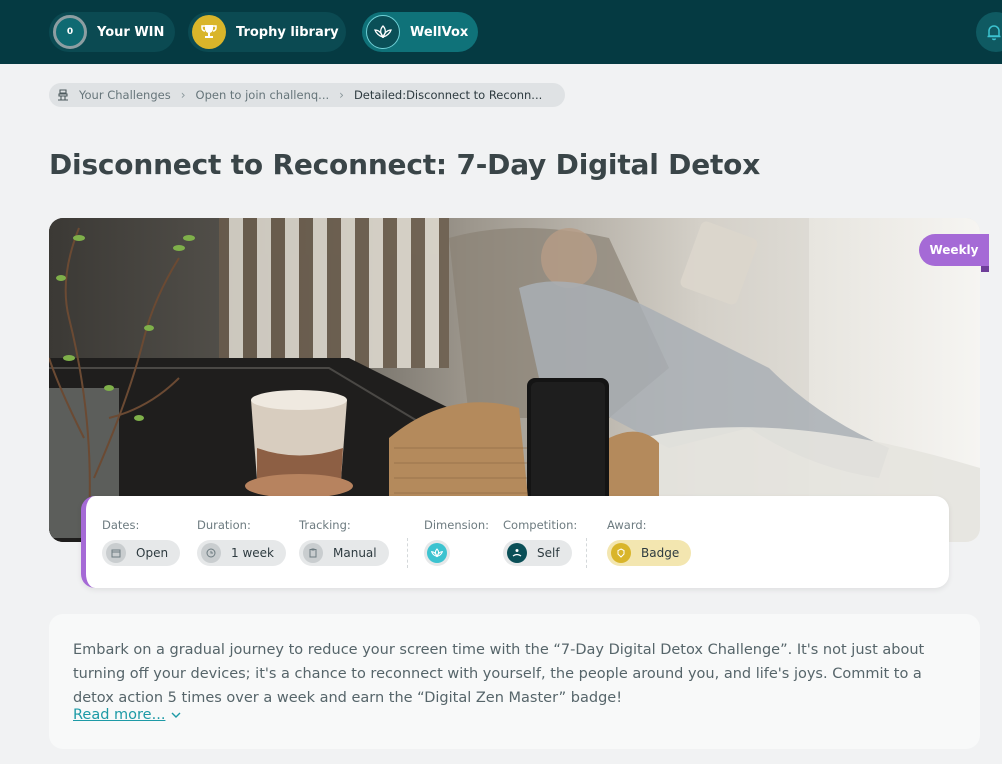 Image resolution: width=1002 pixels, height=764 pixels. I want to click on dimension-field: Dimension:, so click(456, 542).